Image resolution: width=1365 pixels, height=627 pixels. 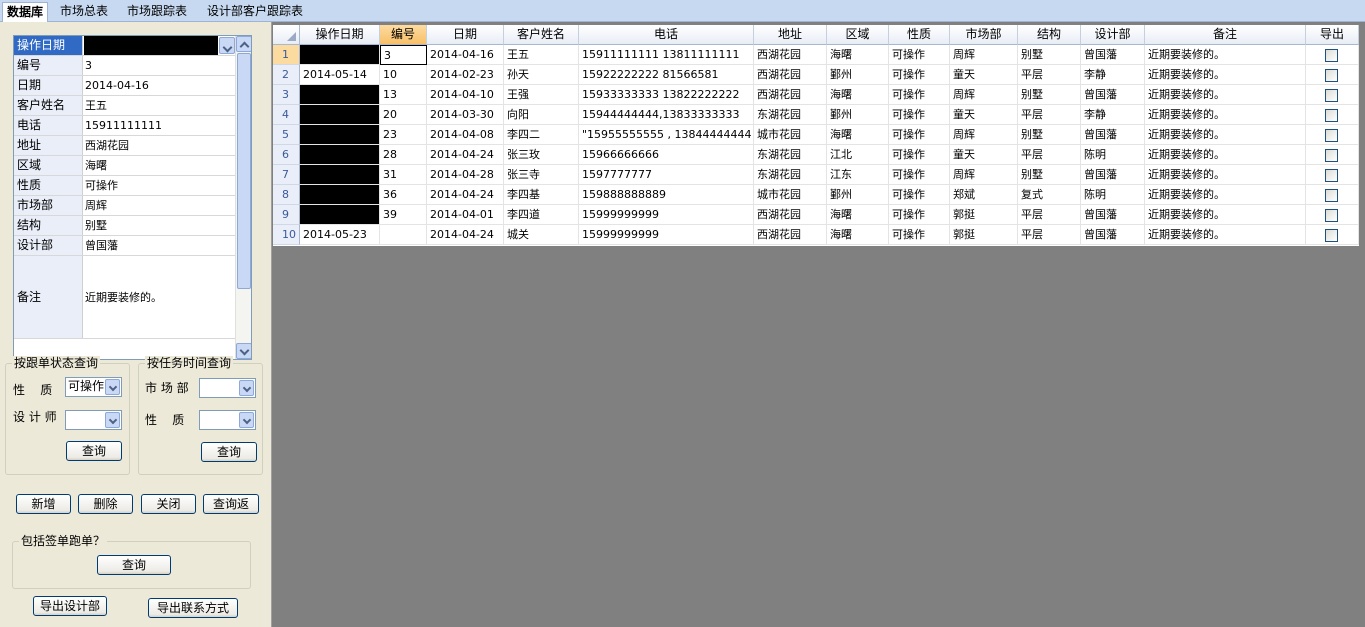 What do you see at coordinates (193, 608) in the screenshot?
I see `export-contact-button: 导出联系方式` at bounding box center [193, 608].